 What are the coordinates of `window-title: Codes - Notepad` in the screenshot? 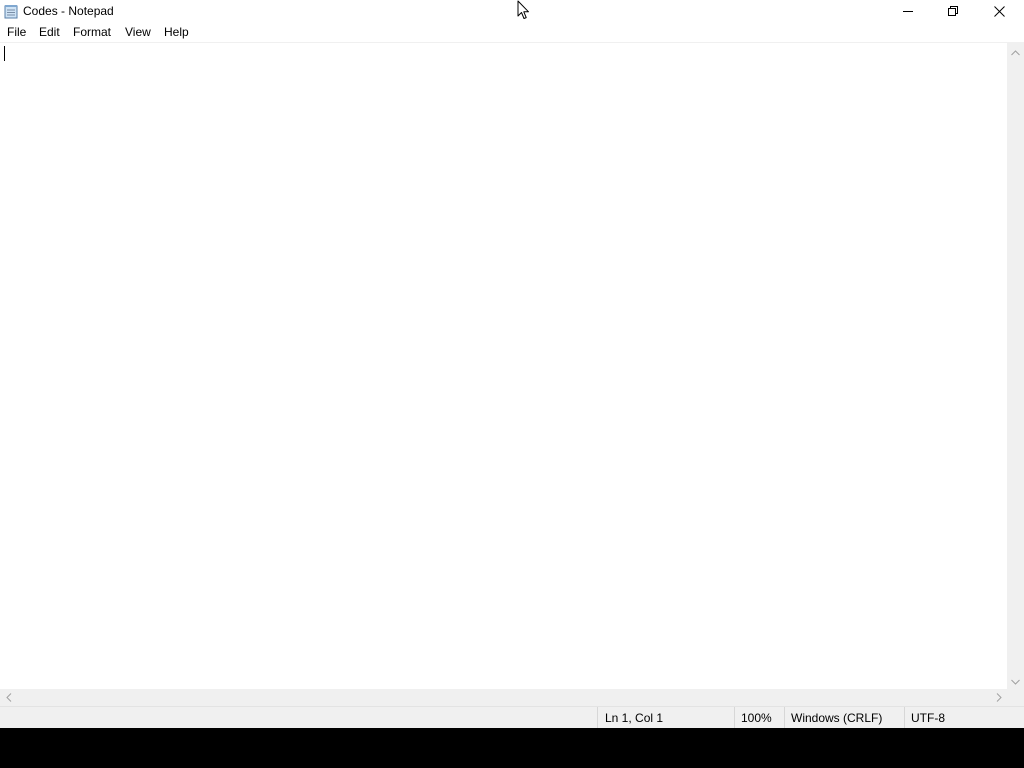 It's located at (68, 11).